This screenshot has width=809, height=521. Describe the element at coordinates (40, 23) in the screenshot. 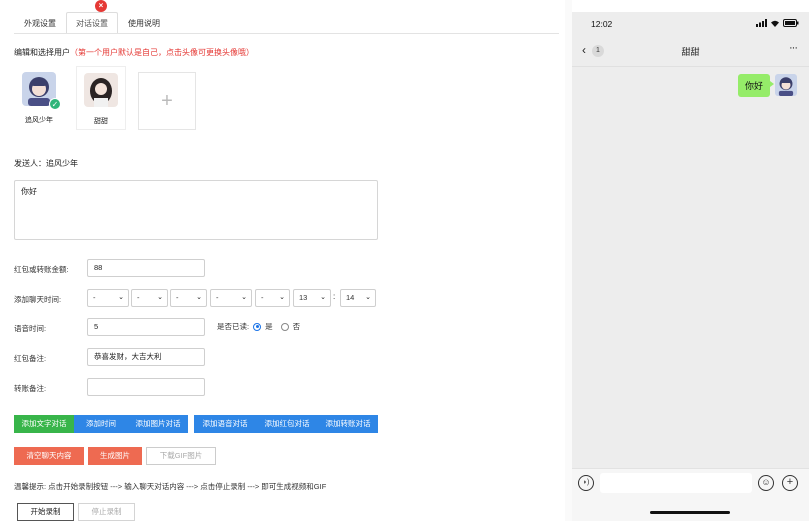

I see `tab-appearance: 外观设置` at that location.